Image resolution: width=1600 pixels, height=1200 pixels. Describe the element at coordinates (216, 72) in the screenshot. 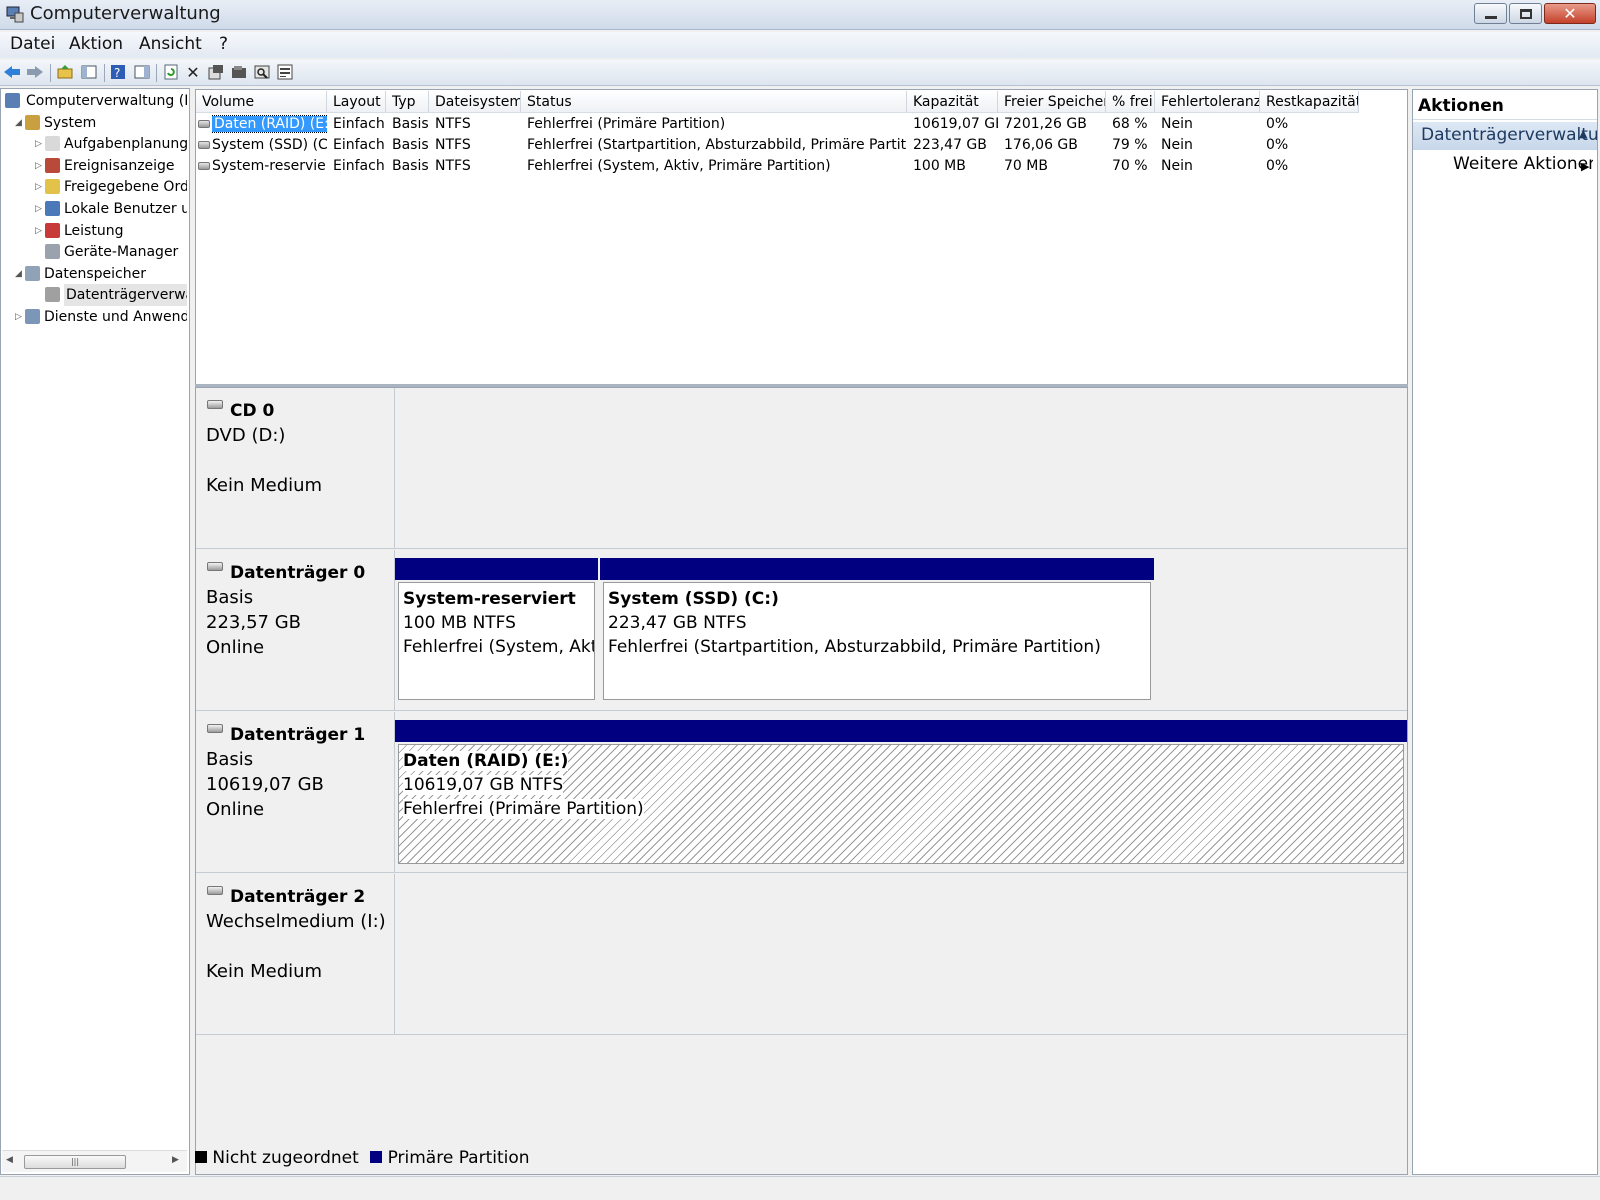

I see `properties-icon` at that location.